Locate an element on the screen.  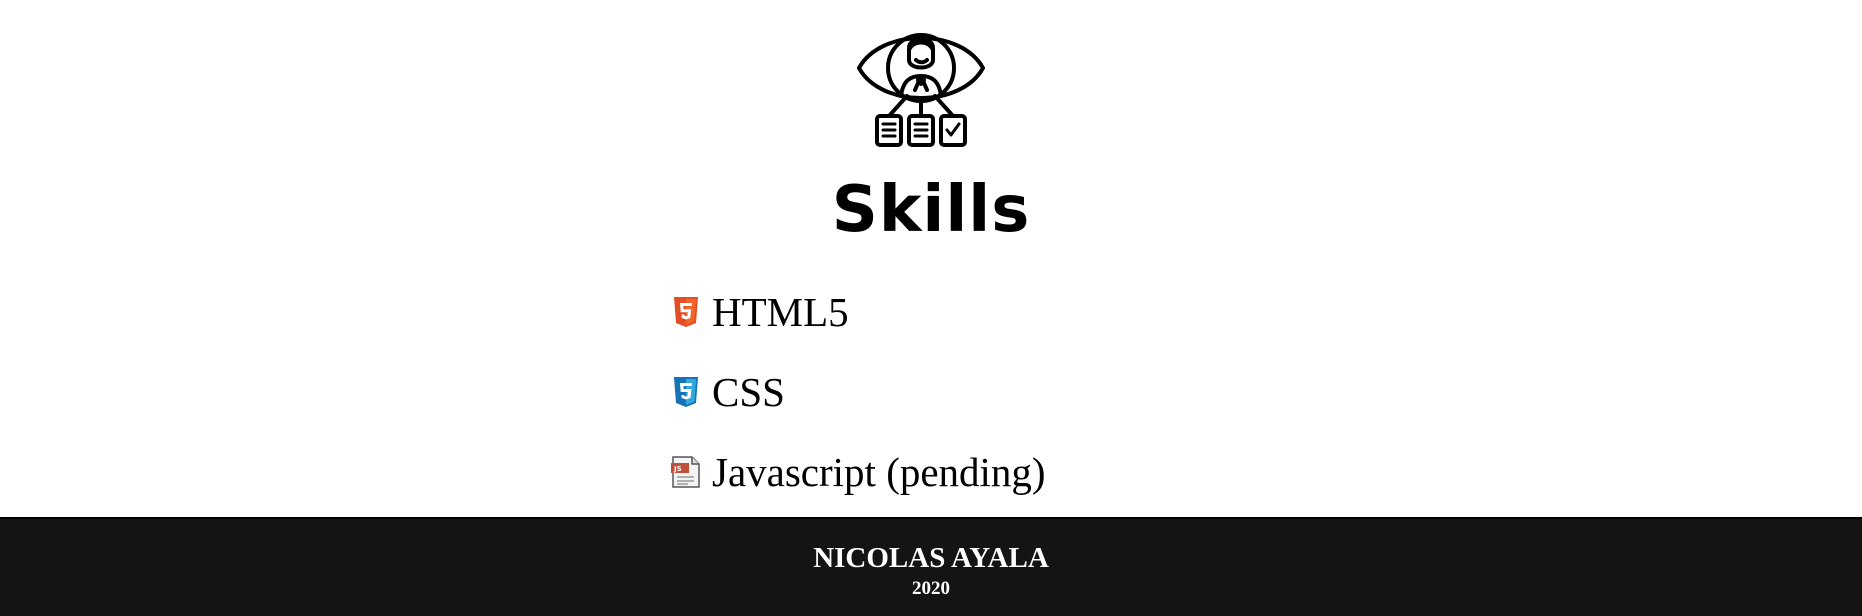
svg-text: JS is located at coordinates (677, 469).